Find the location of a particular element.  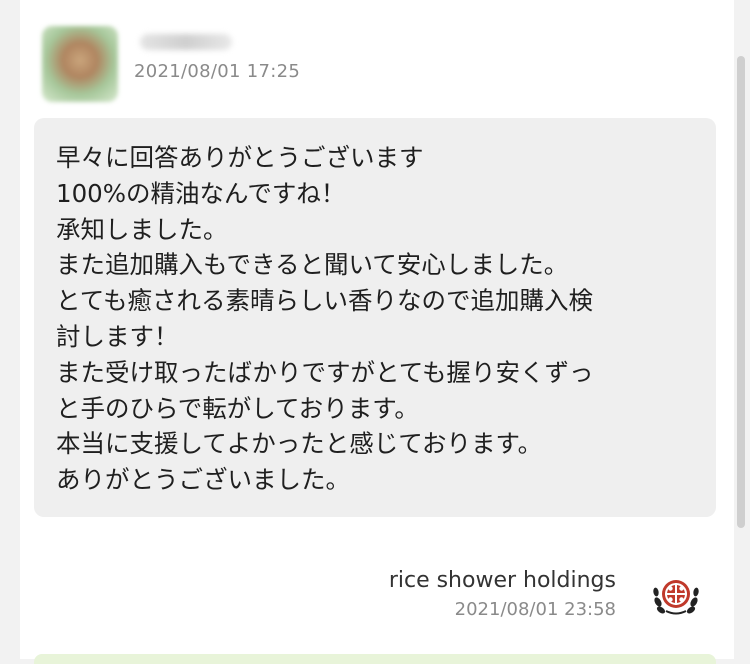

message-line: ありがとうございました。 is located at coordinates (203, 480).